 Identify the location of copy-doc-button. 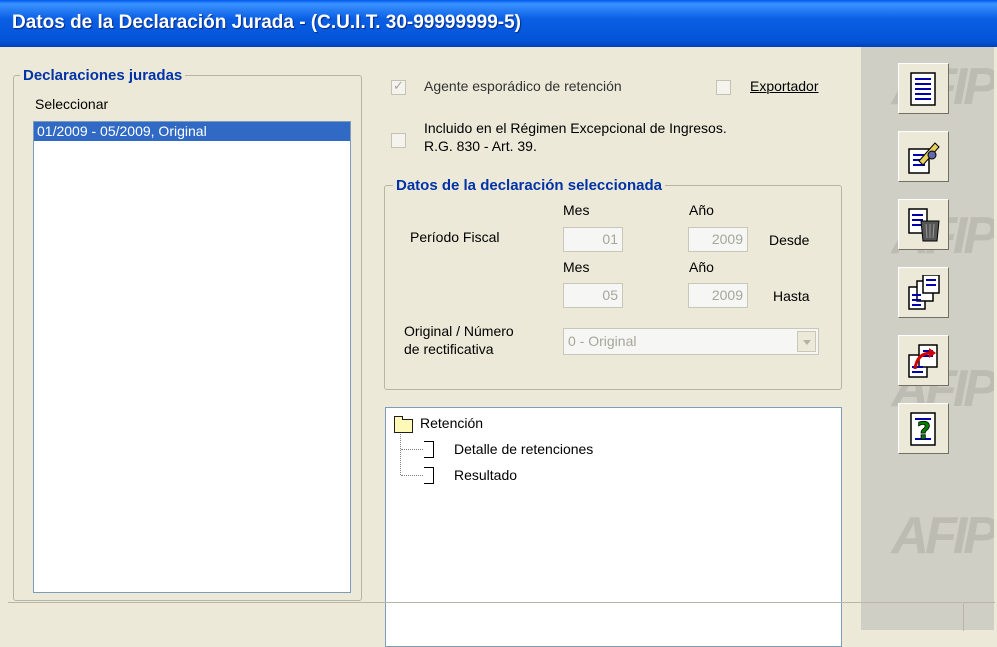
(923, 292).